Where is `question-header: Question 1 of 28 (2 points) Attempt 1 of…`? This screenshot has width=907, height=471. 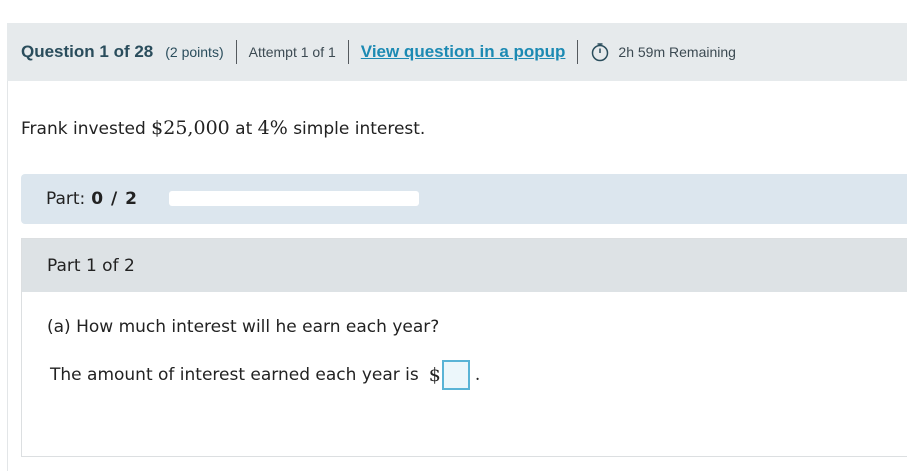
question-header: Question 1 of 28 (2 points) Attempt 1 of… is located at coordinates (457, 52).